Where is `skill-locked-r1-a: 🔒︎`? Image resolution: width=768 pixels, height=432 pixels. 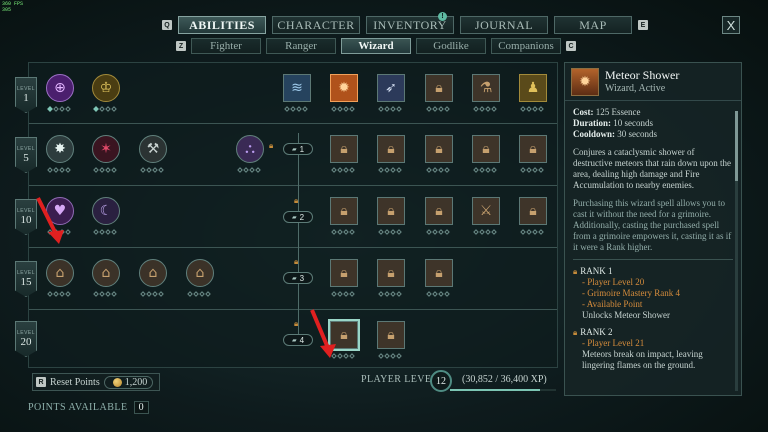 skill-locked-r1-a: 🔒︎ is located at coordinates (439, 88).